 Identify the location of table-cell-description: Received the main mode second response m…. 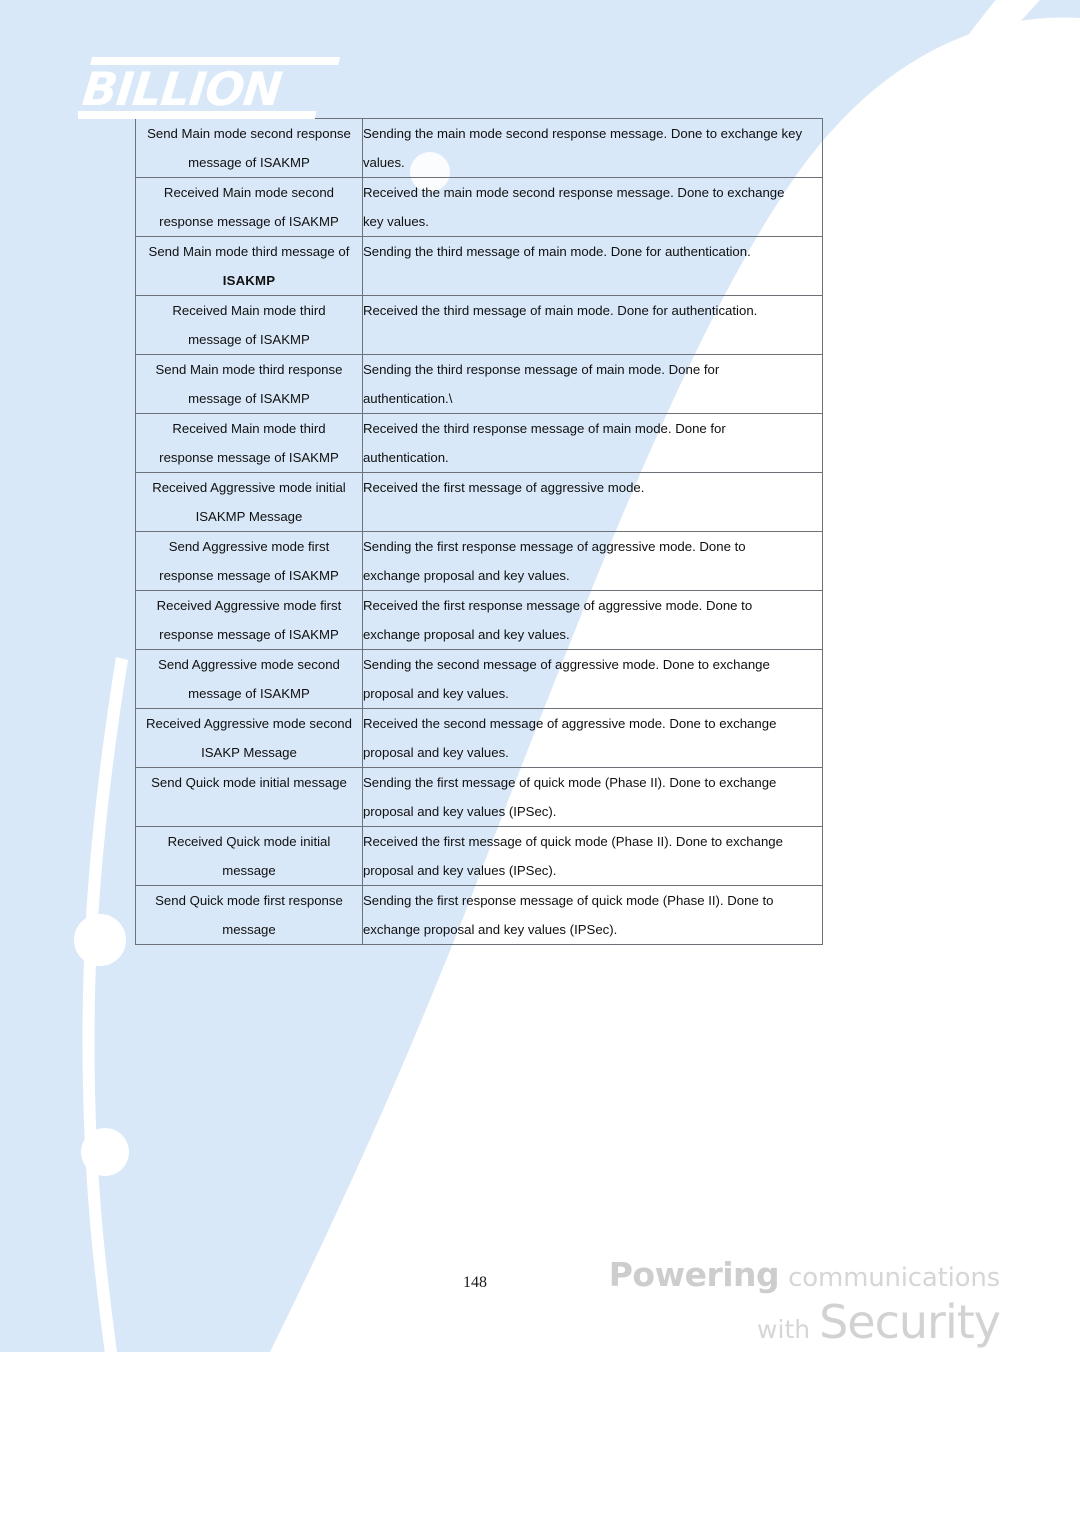
(592, 207).